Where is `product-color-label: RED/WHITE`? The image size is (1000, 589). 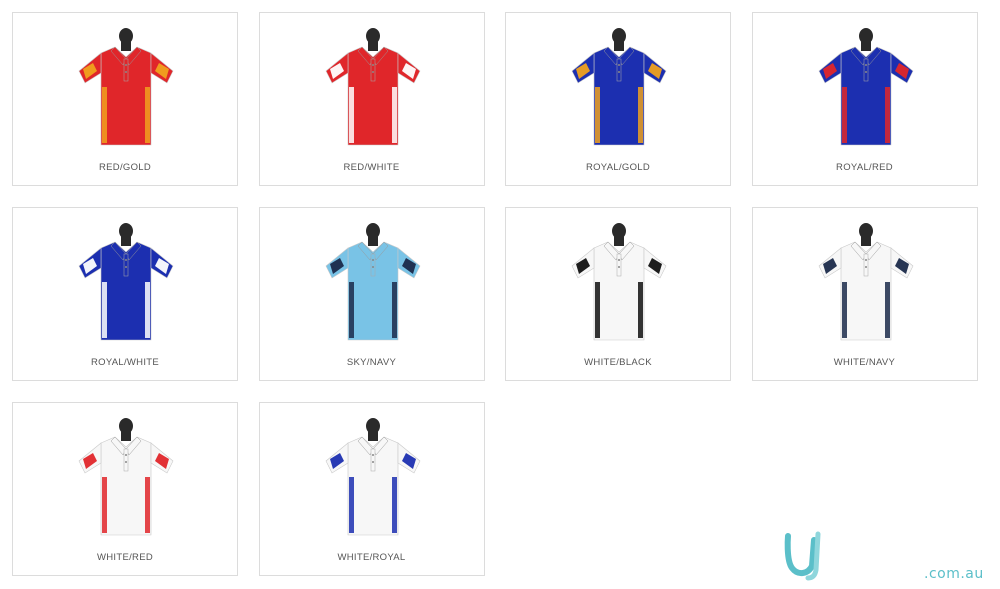
product-color-label: RED/WHITE is located at coordinates (371, 167).